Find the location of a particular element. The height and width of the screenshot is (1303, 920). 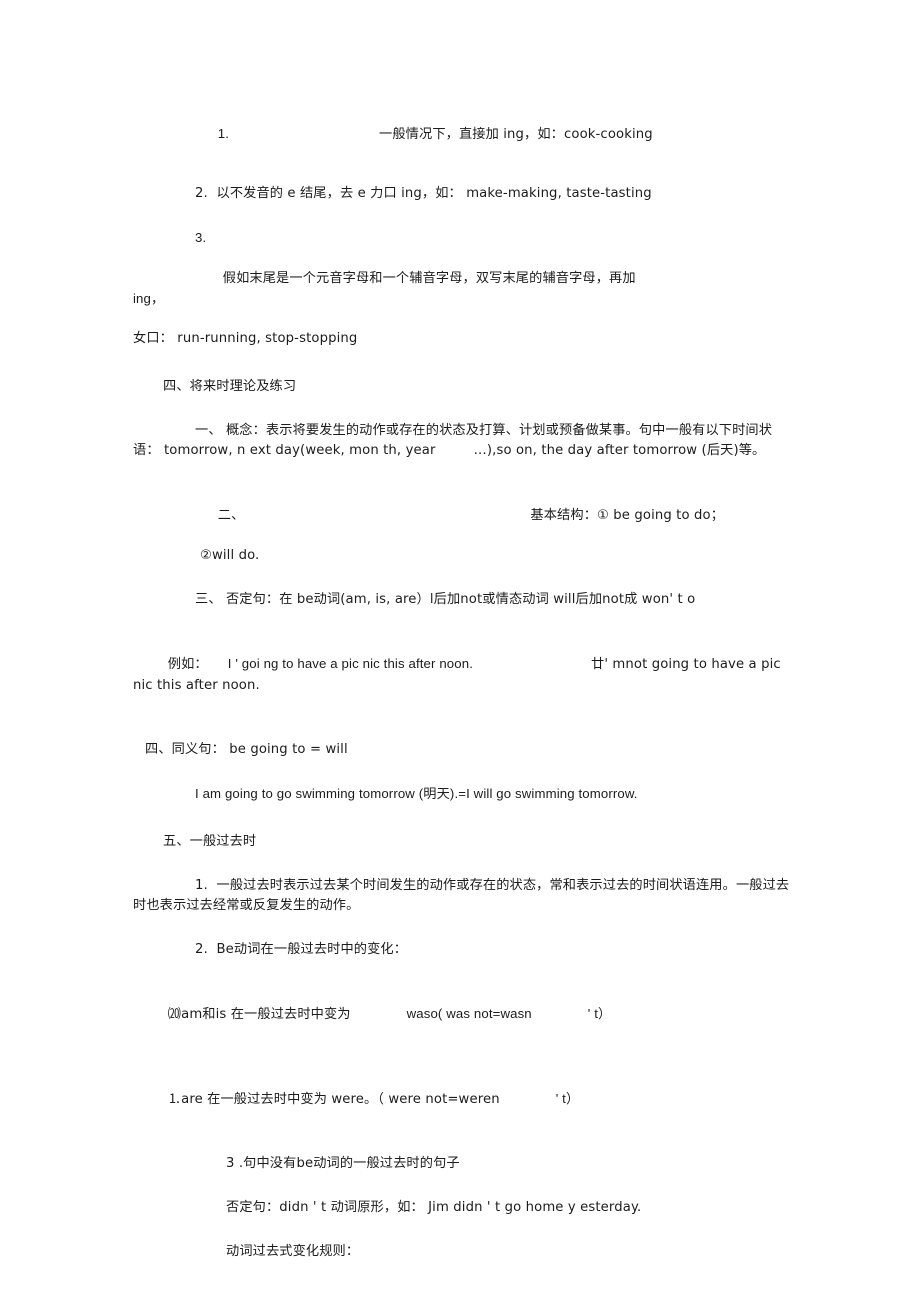

concept-label: 一、 概念： is located at coordinates (230, 430).